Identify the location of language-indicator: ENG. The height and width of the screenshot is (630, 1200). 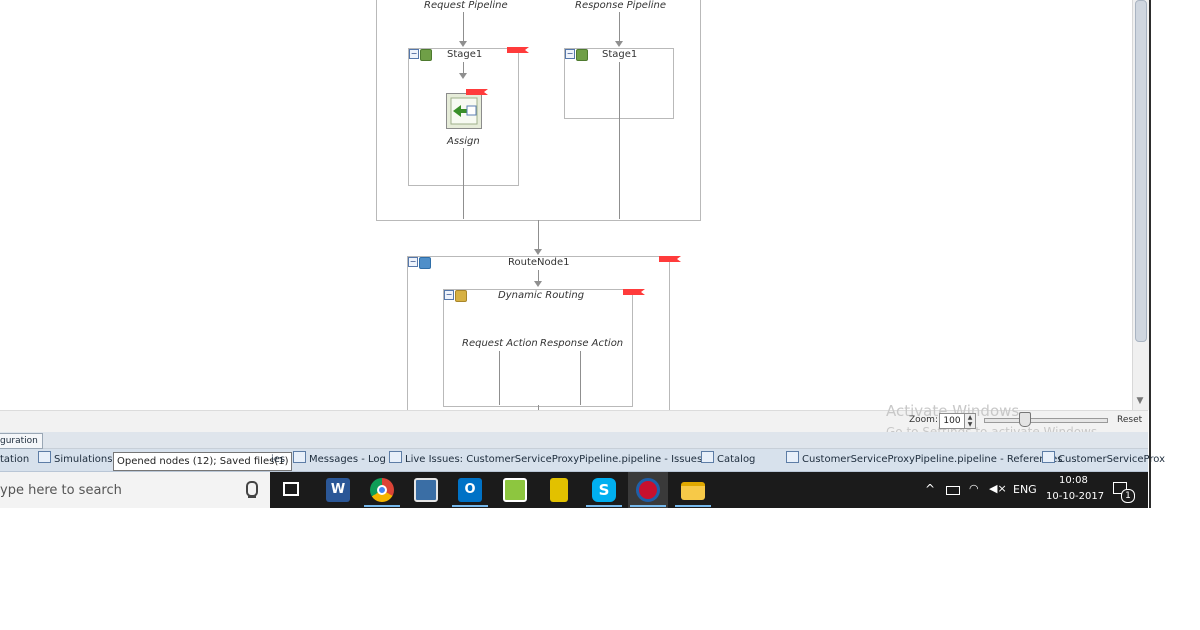
(1025, 489).